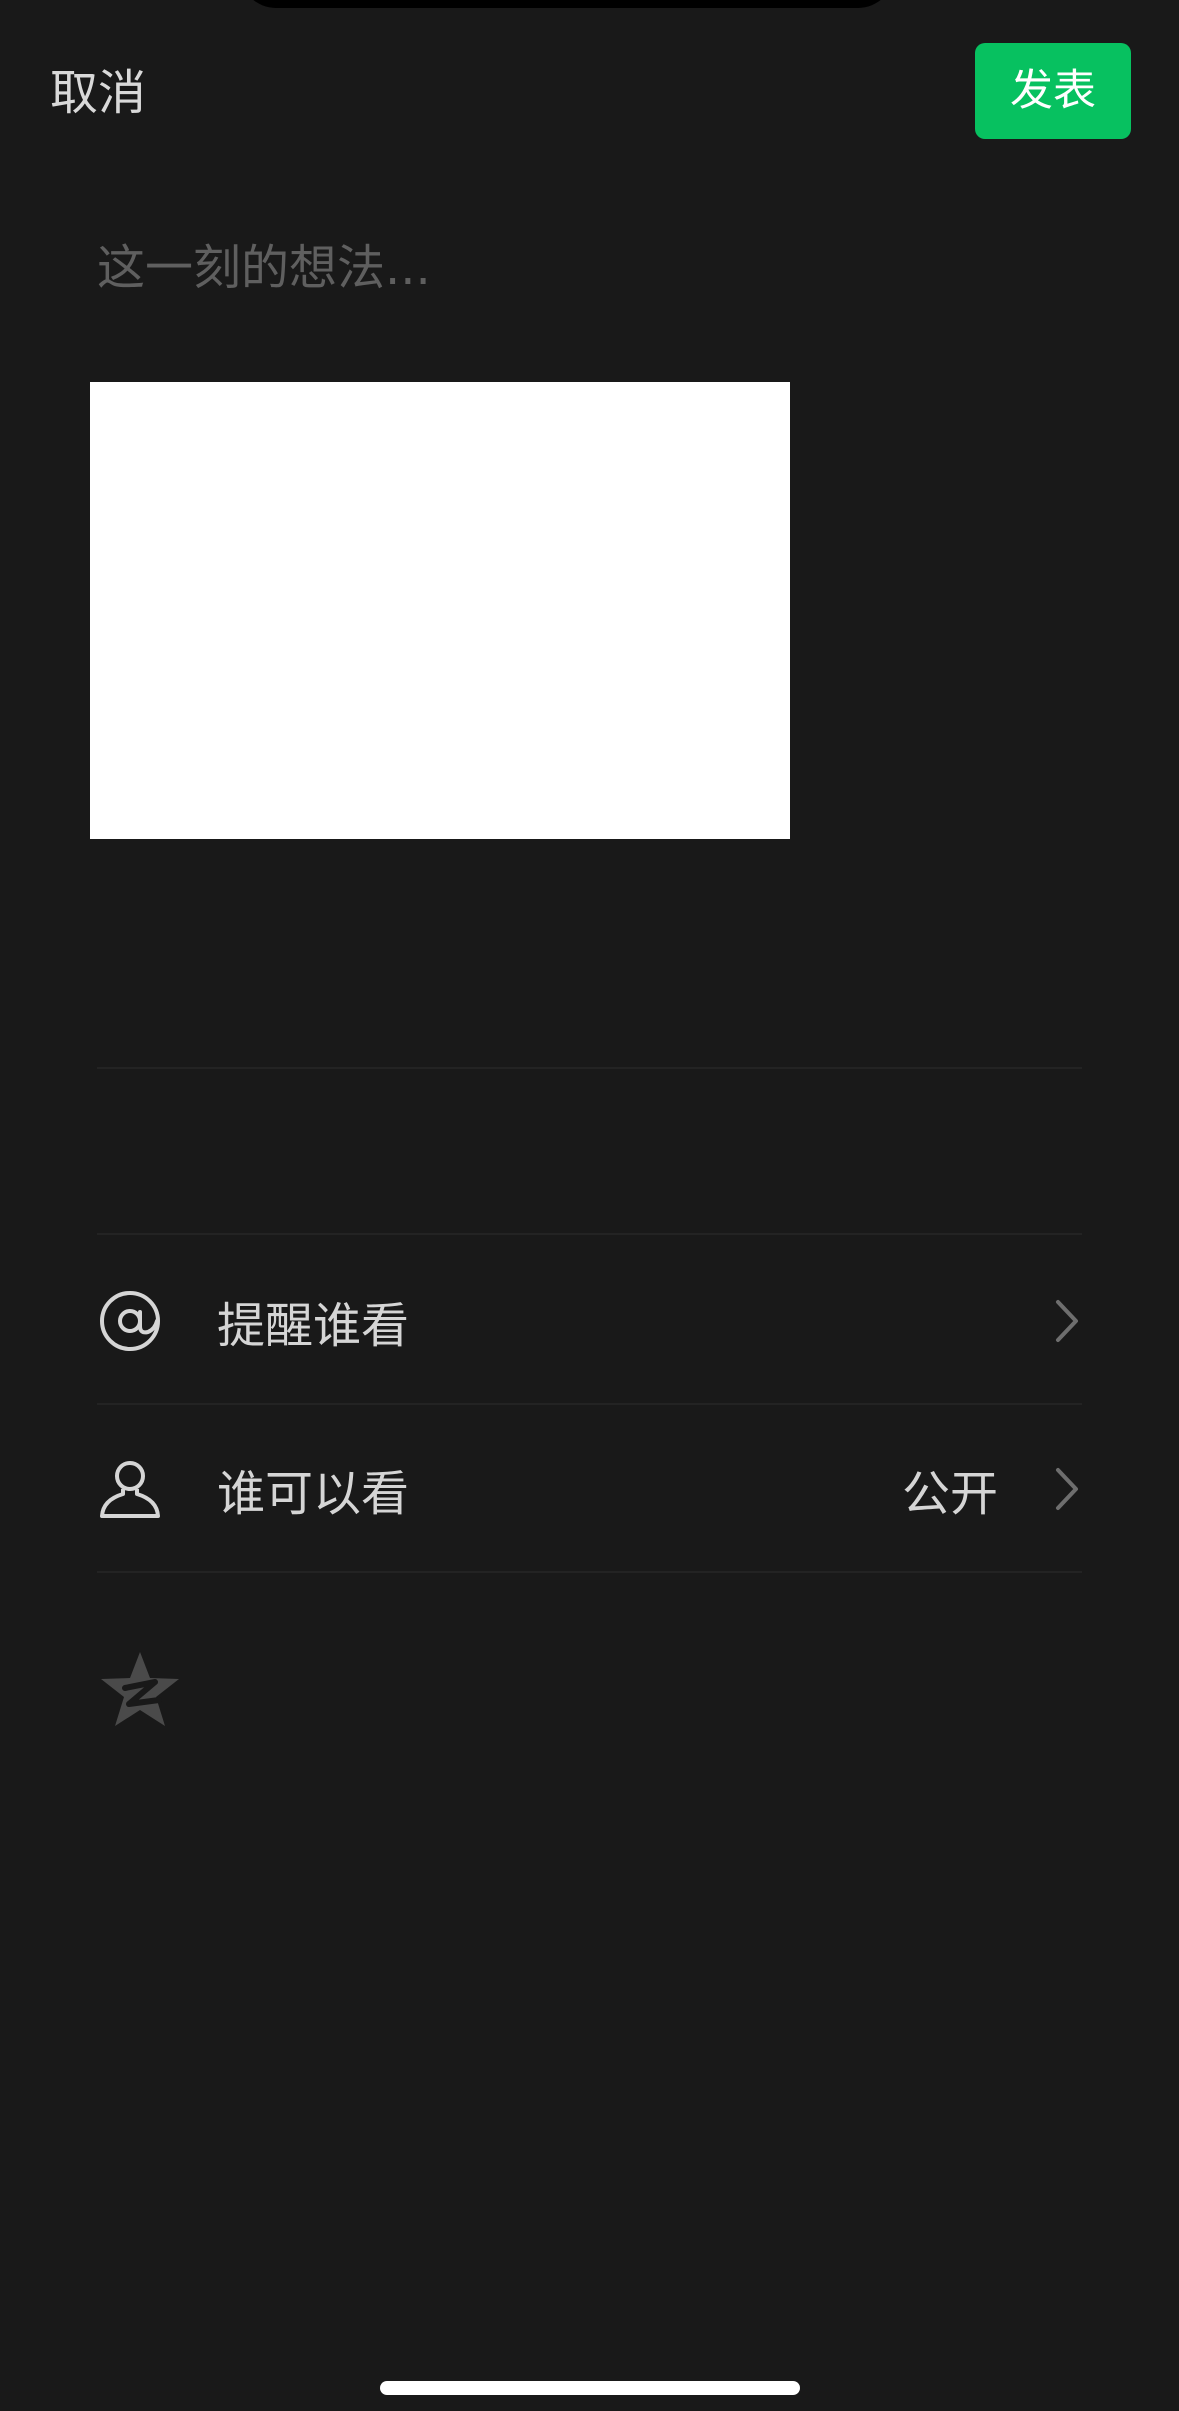  Describe the element at coordinates (567, 4) in the screenshot. I see `device-notch` at that location.